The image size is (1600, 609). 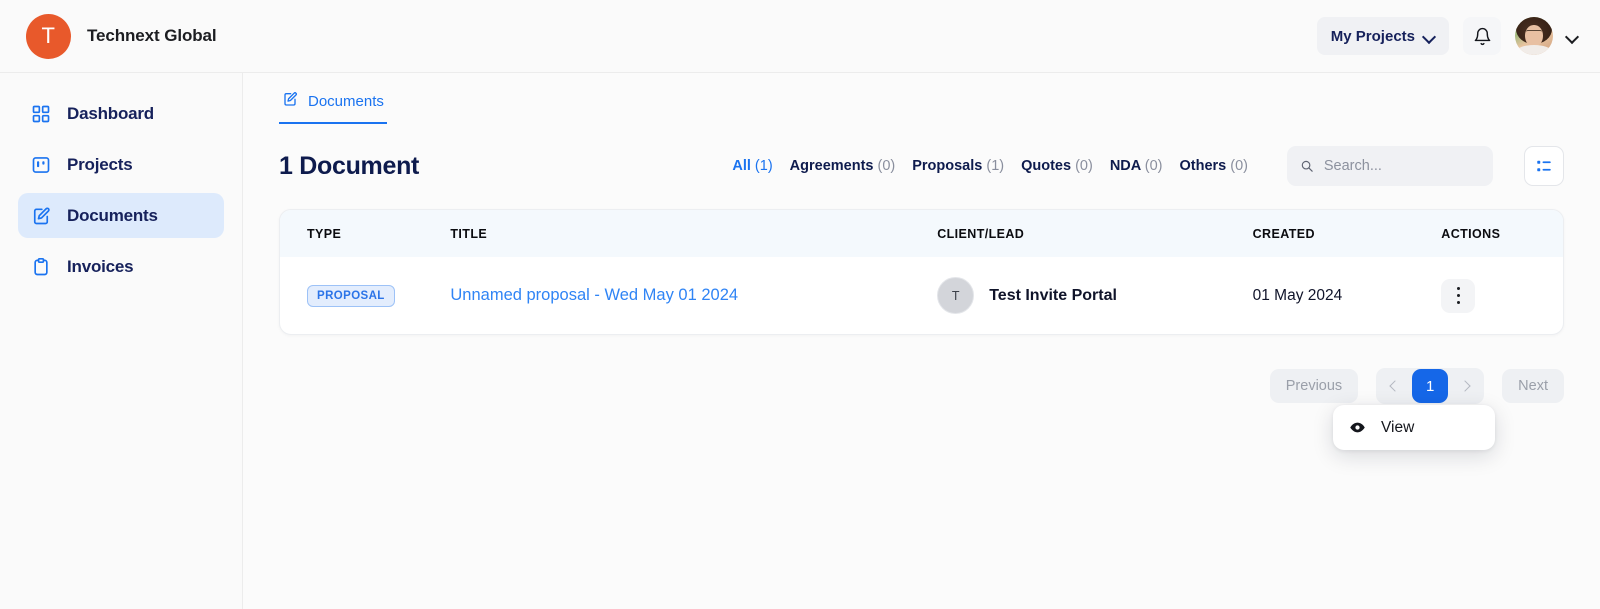 I want to click on cell-created: 01 May 2024, so click(x=1347, y=295).